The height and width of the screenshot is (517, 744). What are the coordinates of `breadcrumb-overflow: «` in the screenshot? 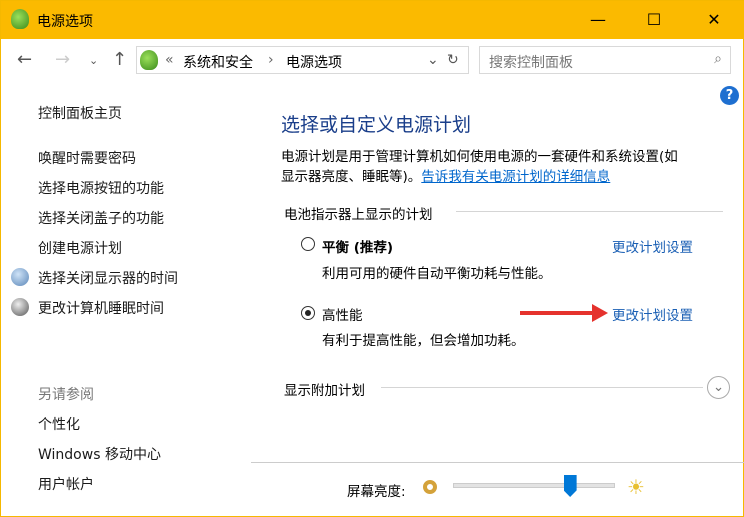 It's located at (169, 60).